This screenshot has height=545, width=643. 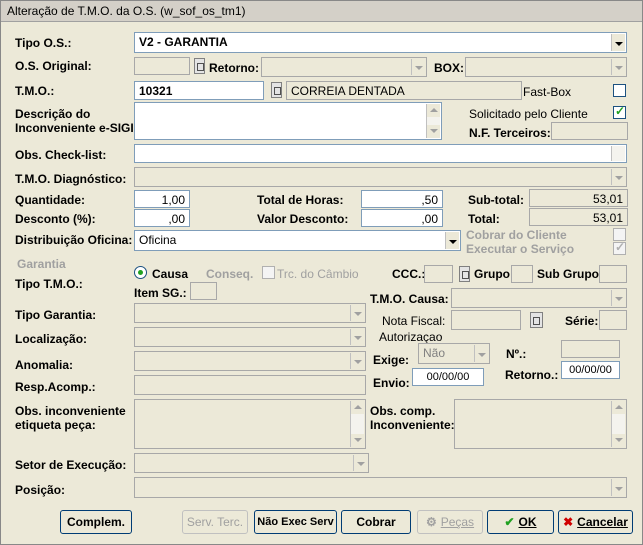 What do you see at coordinates (520, 522) in the screenshot?
I see `ok-button: ✔ OK` at bounding box center [520, 522].